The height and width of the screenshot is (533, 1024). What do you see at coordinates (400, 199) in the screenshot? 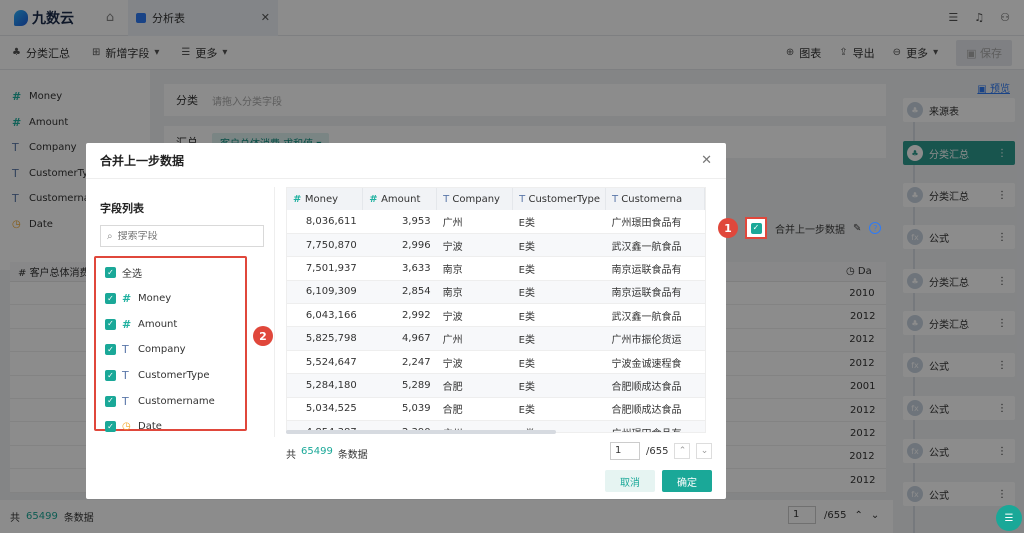
I see `column-header: # Amount` at bounding box center [400, 199].